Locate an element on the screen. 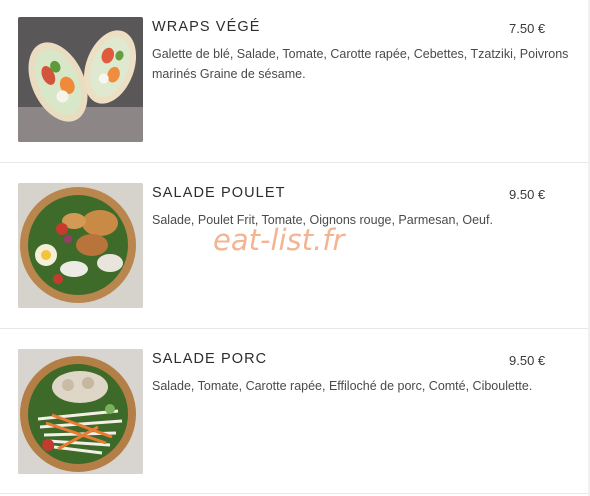 Image resolution: width=590 pixels, height=496 pixels. pork-salad-photo is located at coordinates (80, 411).